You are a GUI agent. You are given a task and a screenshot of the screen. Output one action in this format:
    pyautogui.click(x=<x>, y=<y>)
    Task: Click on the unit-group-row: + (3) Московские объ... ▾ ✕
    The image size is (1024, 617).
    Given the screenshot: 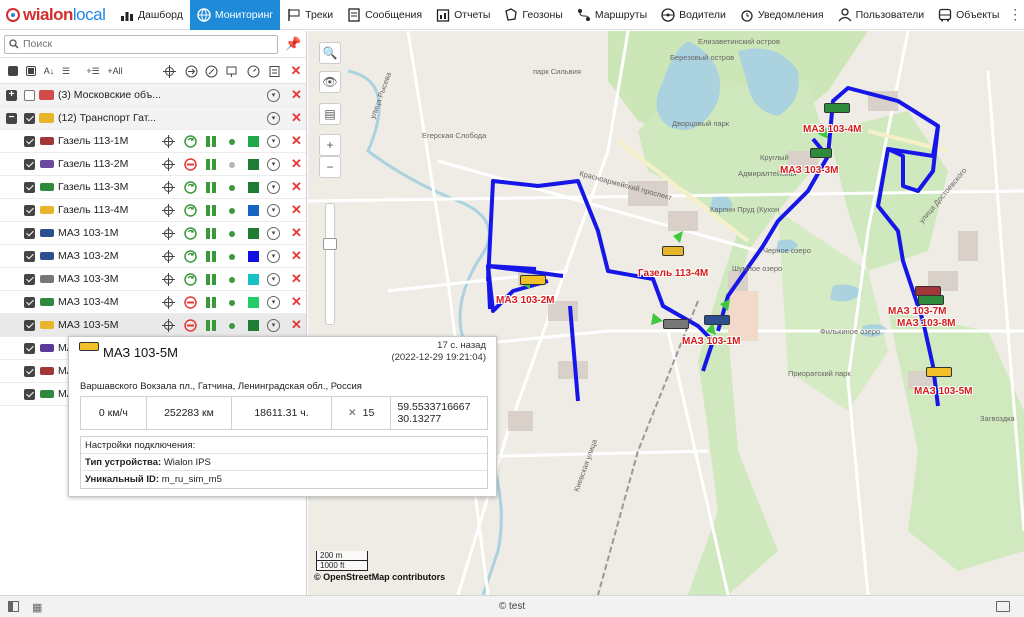 What is the action you would take?
    pyautogui.click(x=153, y=95)
    